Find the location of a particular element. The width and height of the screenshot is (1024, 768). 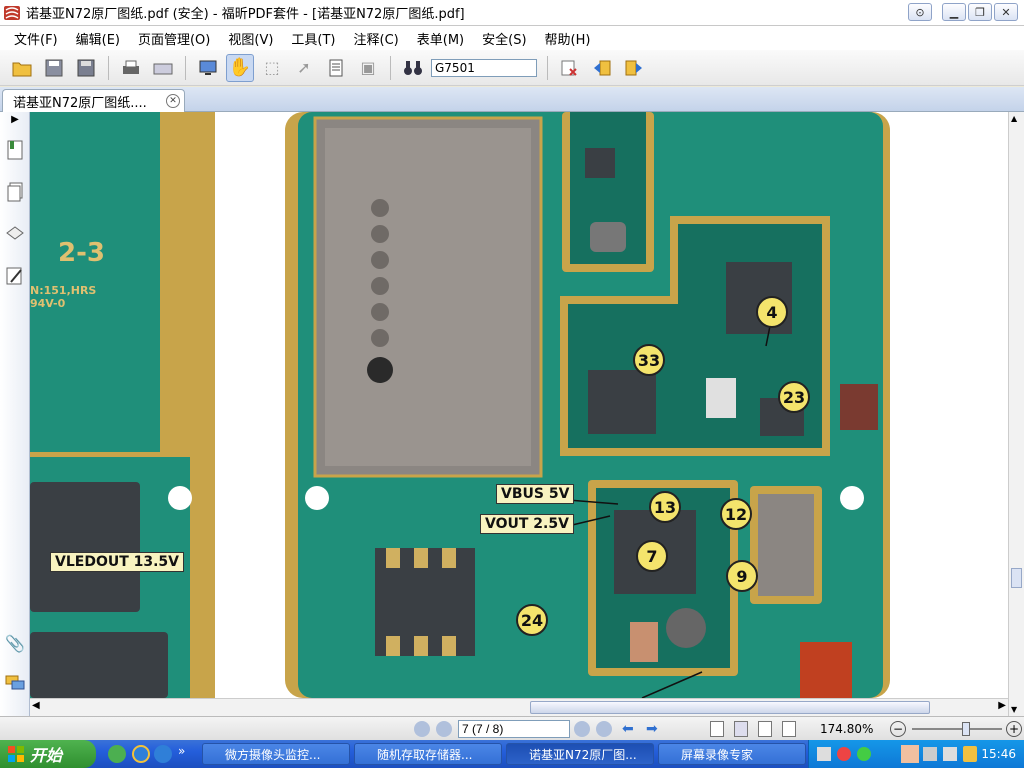

scroll-down-icon: ▼ is located at coordinates (1014, 709).